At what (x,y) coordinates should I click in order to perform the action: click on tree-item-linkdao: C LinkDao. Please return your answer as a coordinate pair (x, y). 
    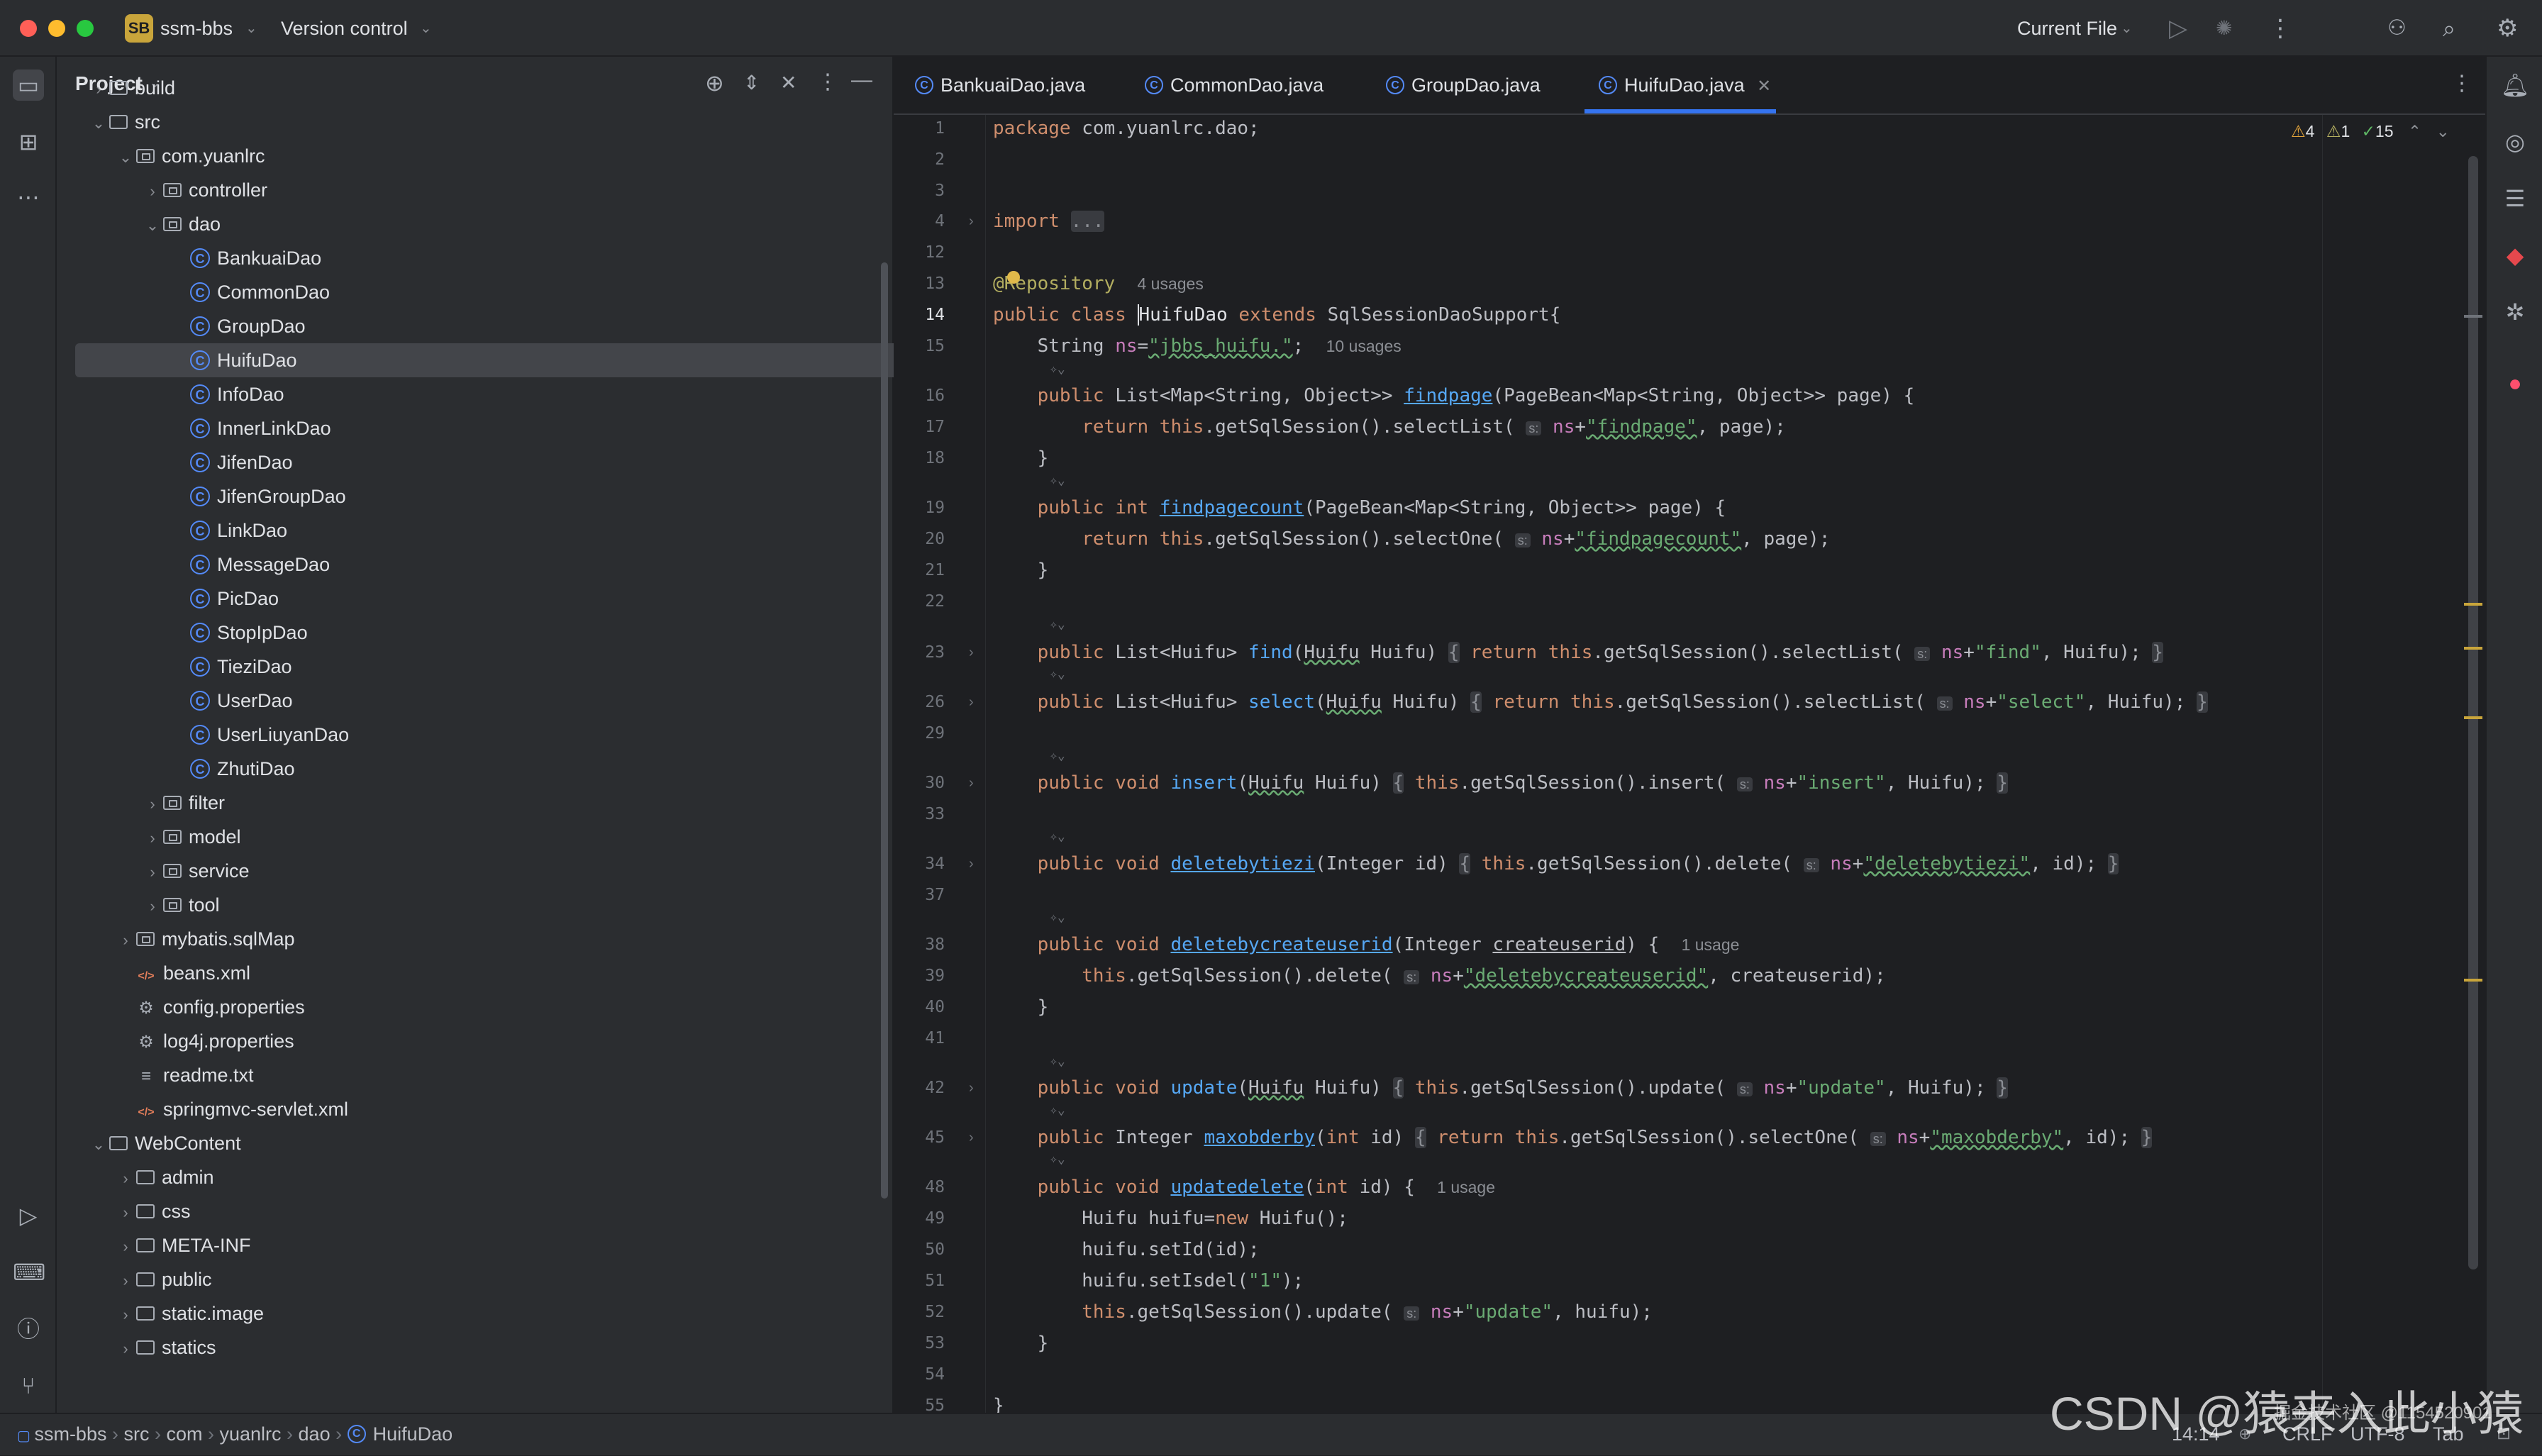
    Looking at the image, I should click on (495, 530).